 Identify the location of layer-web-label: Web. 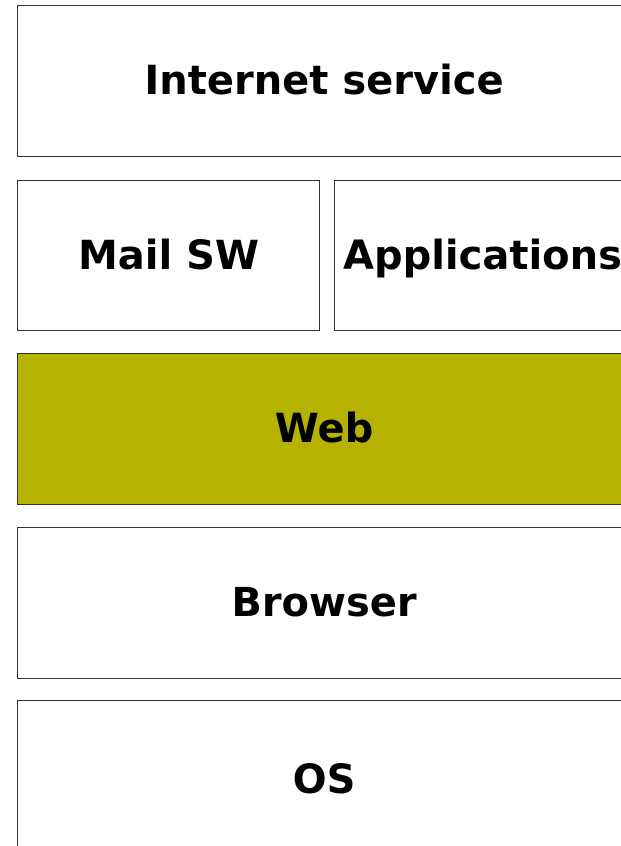
(324, 429).